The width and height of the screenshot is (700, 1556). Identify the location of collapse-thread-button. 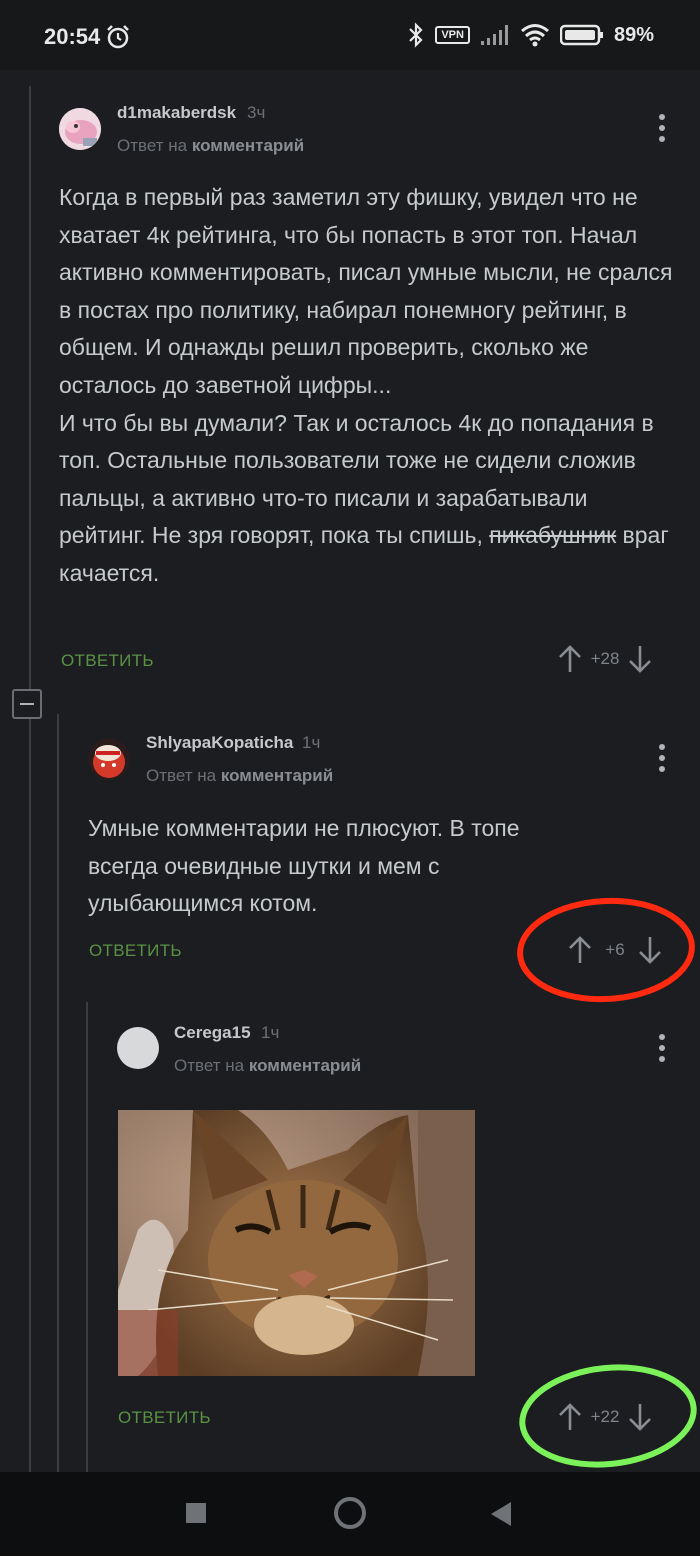
(27, 704).